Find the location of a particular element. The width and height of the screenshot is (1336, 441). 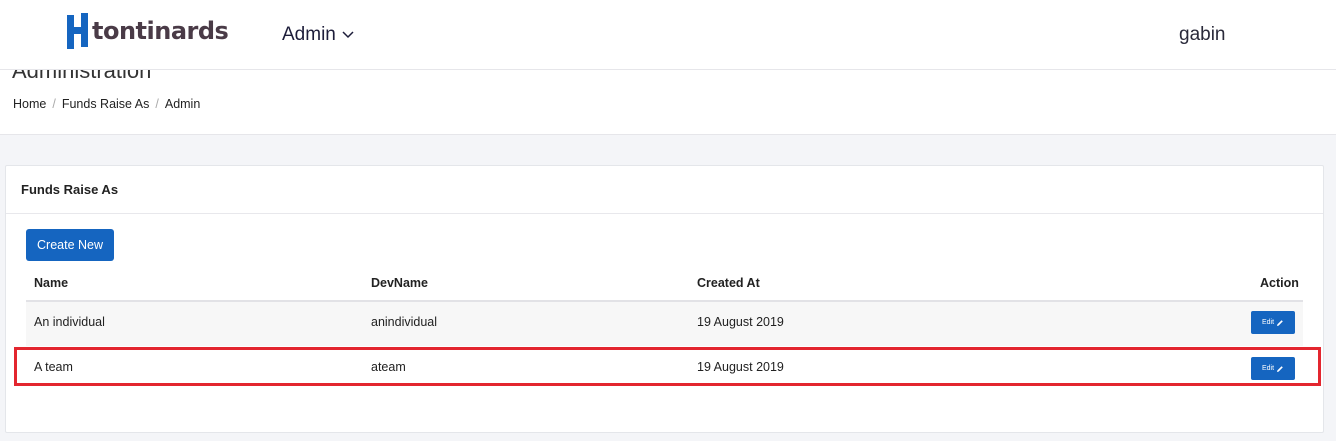

cell-devname: anindividual is located at coordinates (404, 322).